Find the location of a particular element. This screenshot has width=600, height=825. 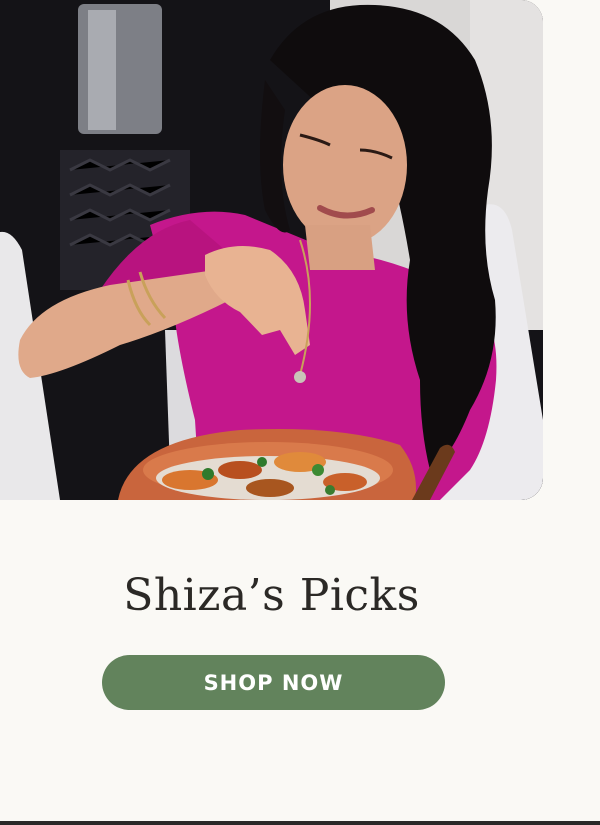

shop-now-button: SHOP NOW is located at coordinates (273, 682).